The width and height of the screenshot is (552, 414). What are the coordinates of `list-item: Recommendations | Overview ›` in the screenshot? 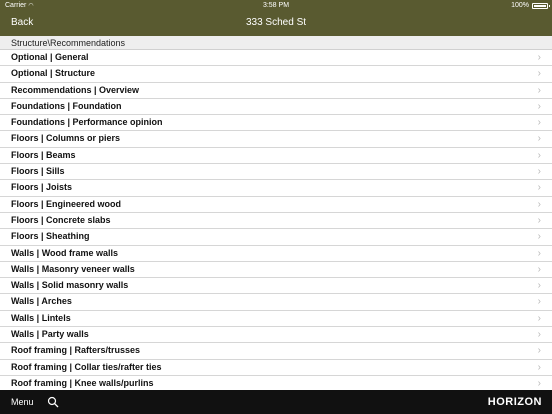 It's located at (276, 90).